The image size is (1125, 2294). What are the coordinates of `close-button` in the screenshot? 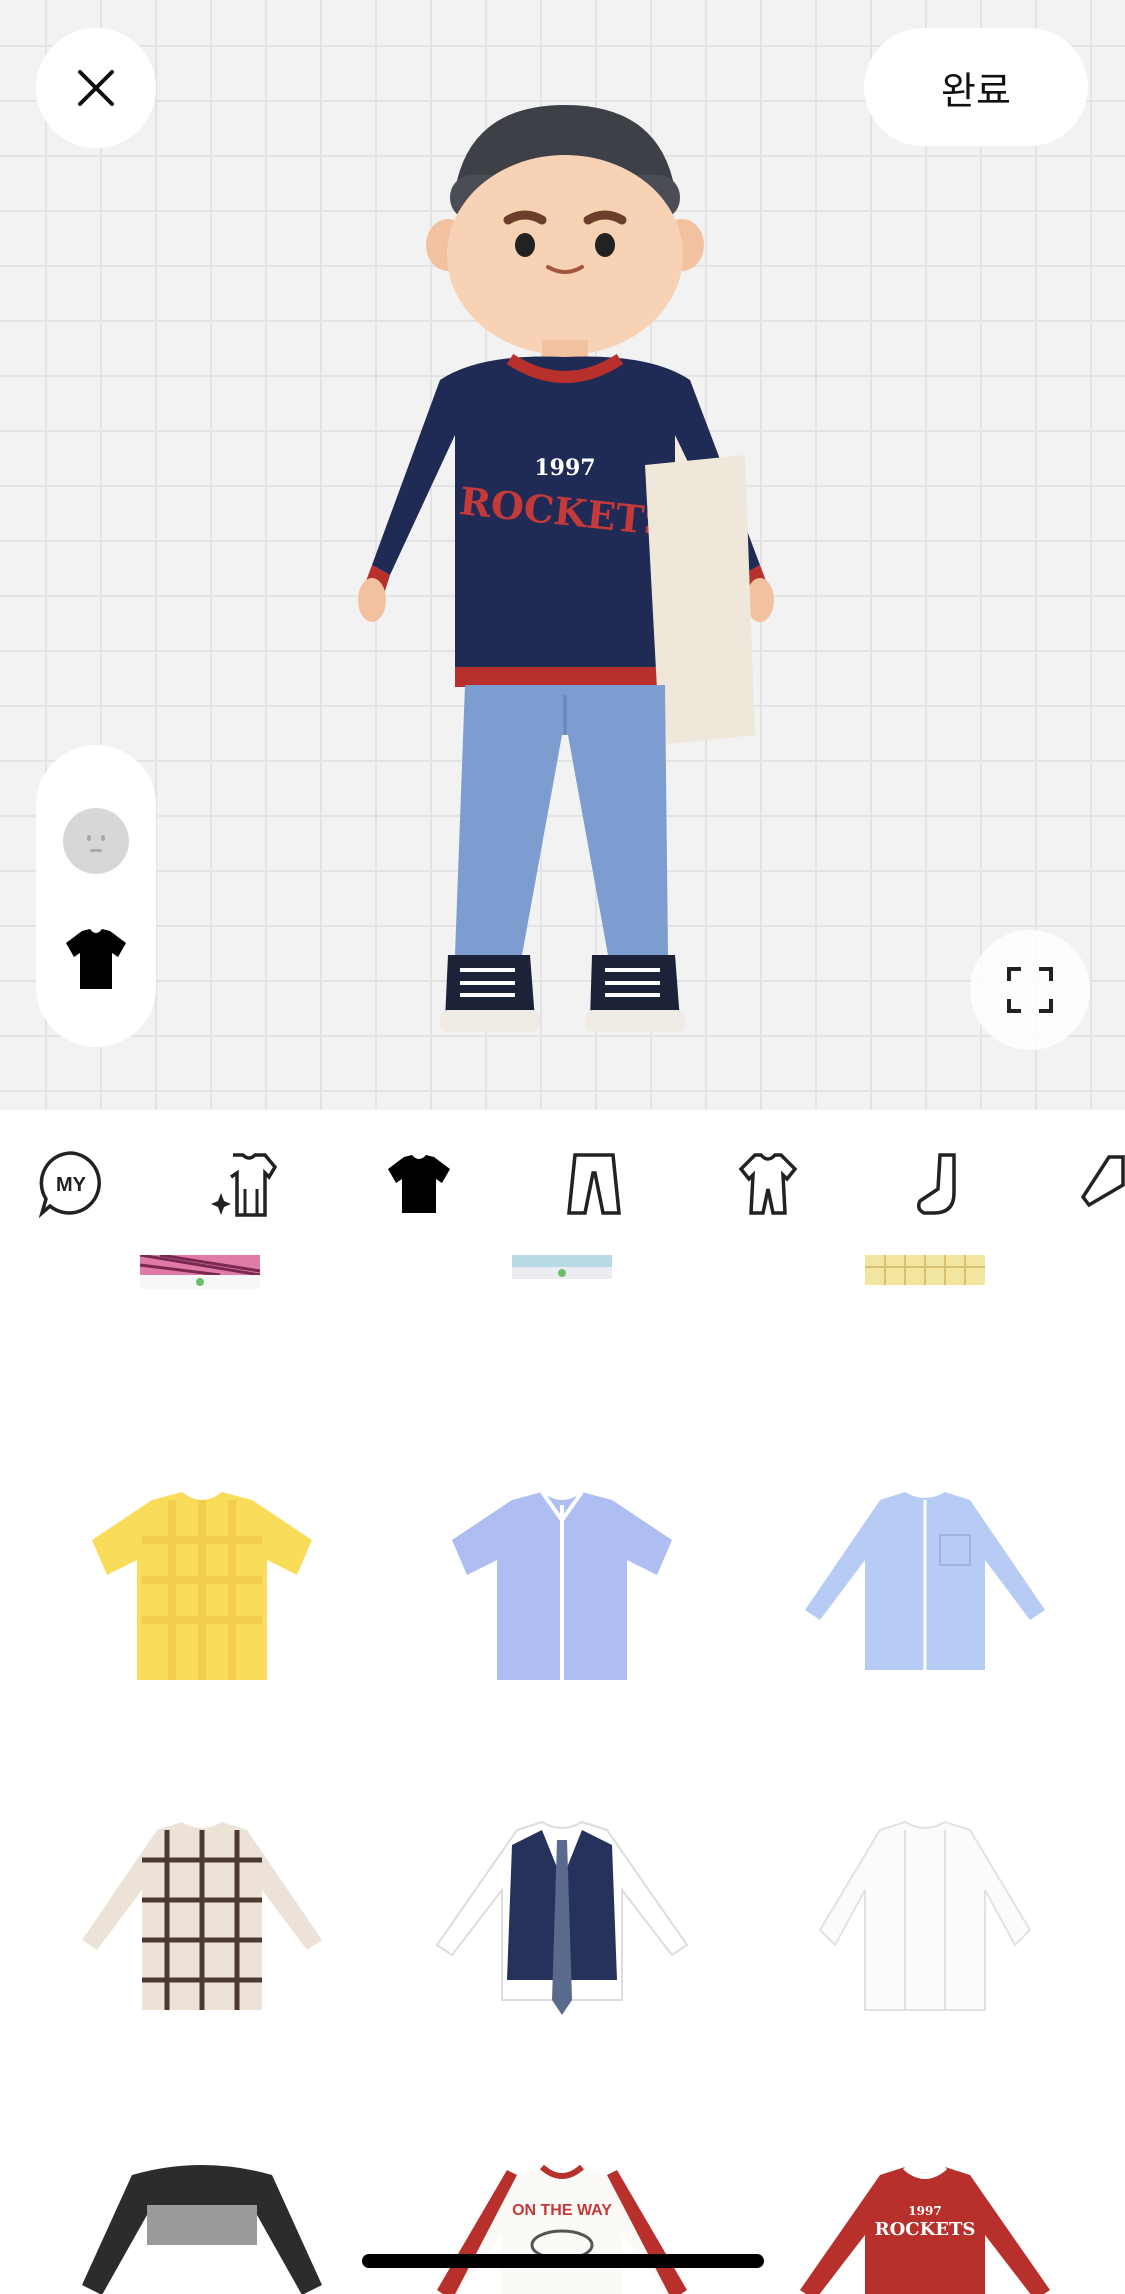 It's located at (96, 88).